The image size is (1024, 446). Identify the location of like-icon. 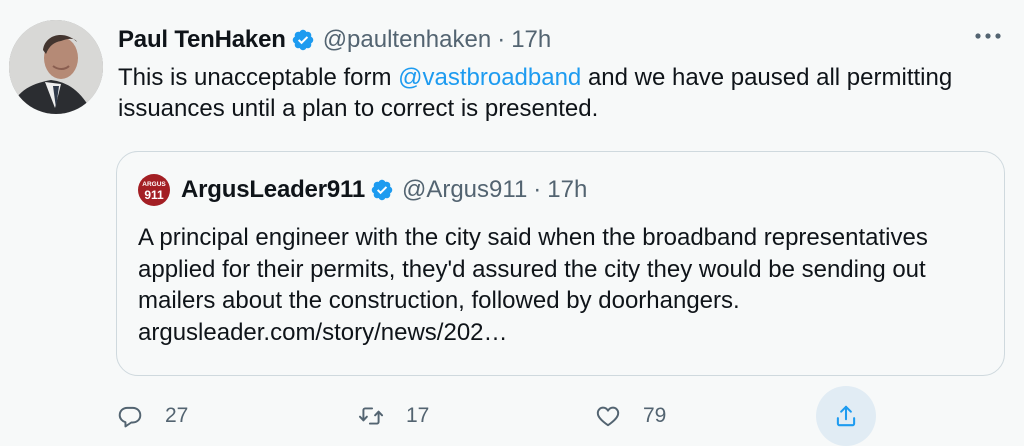
(608, 416).